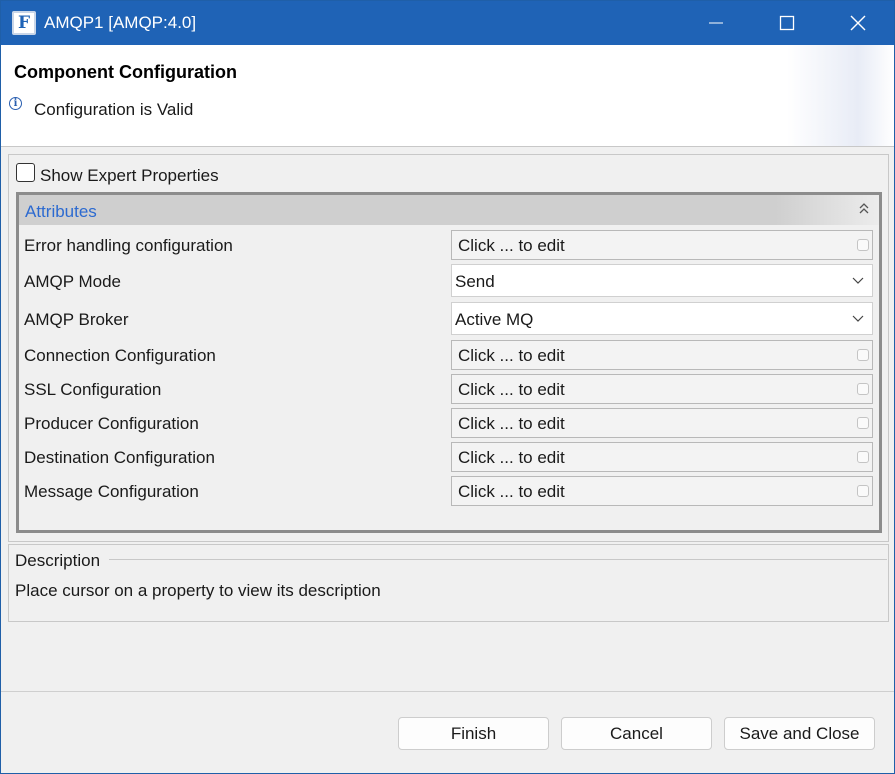 The width and height of the screenshot is (895, 774). Describe the element at coordinates (498, 559) in the screenshot. I see `description-divider` at that location.